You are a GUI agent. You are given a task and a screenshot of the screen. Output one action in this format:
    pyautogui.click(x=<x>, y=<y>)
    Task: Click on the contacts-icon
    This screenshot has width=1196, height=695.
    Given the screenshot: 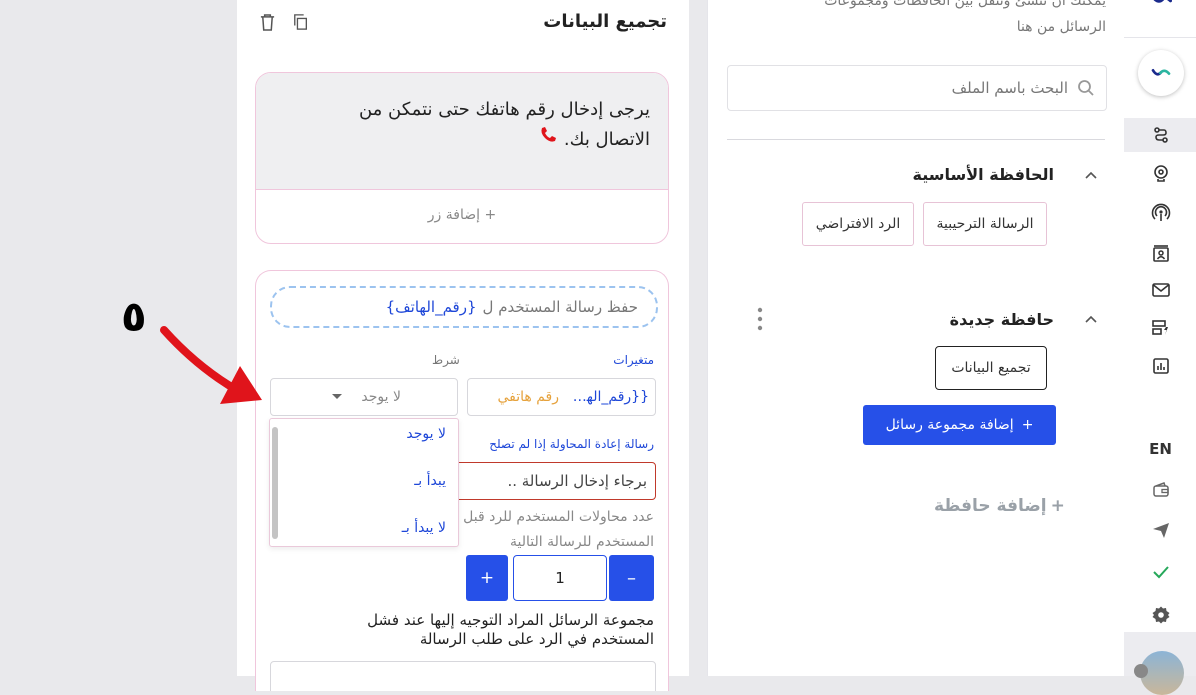 What is the action you would take?
    pyautogui.click(x=1160, y=254)
    